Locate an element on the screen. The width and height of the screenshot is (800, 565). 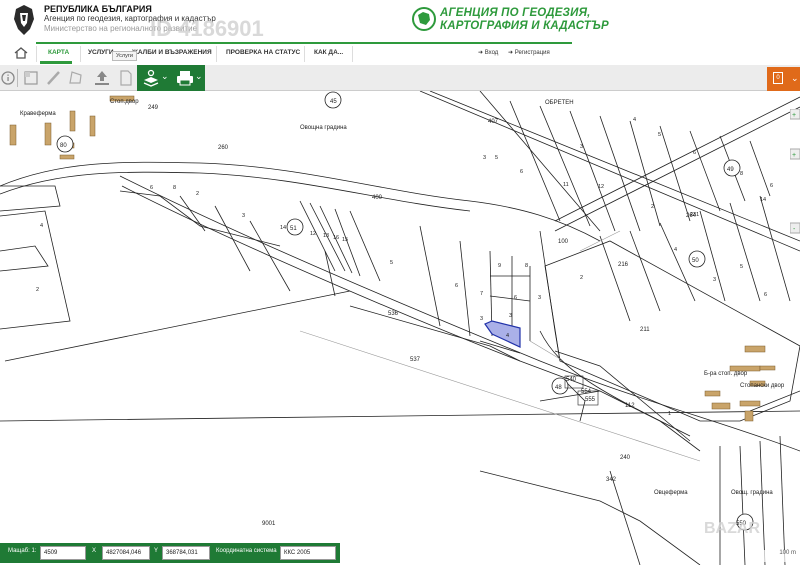
x-coordinate-field: 4827084,046 is located at coordinates (126, 553).